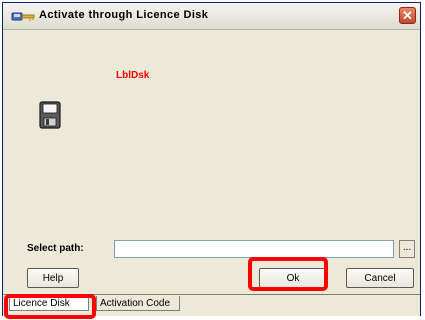  What do you see at coordinates (254, 249) in the screenshot?
I see `select-path-input` at bounding box center [254, 249].